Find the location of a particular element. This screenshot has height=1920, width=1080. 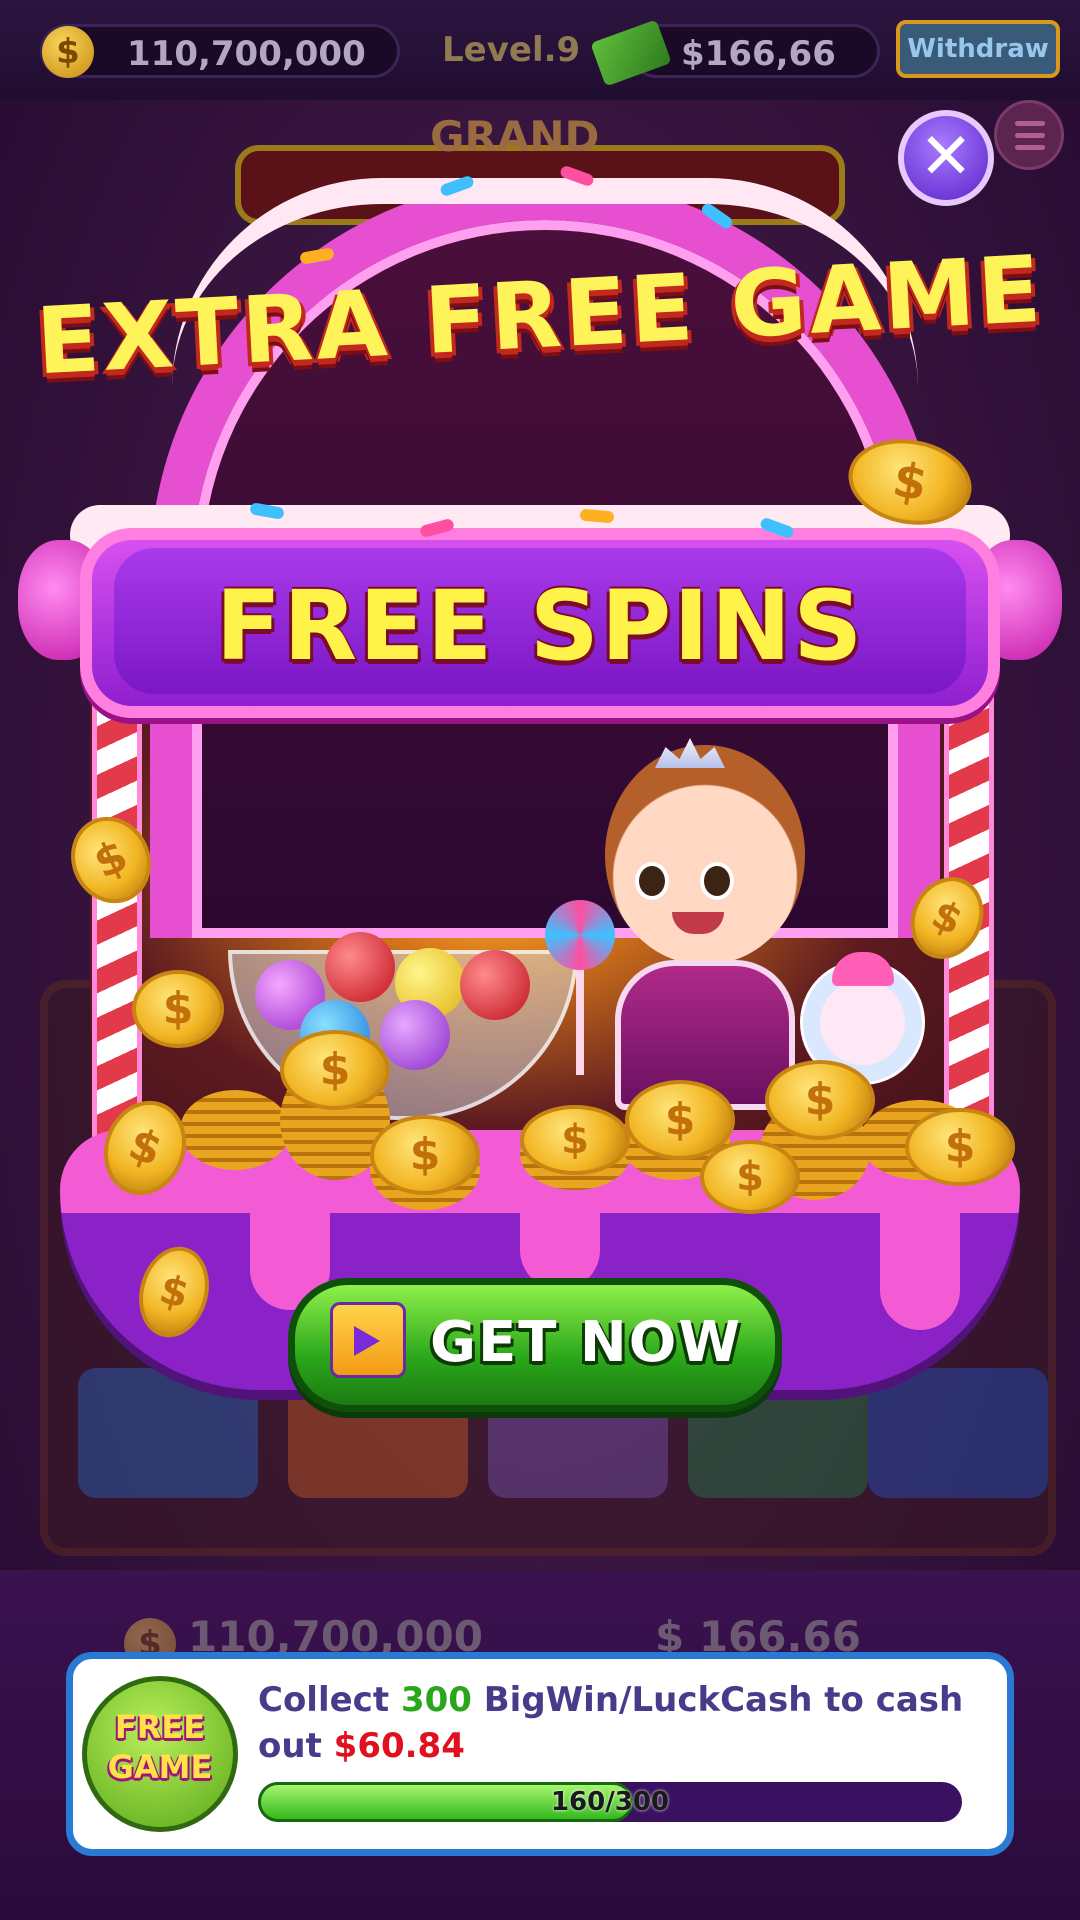

get-now-label: GET NOW is located at coordinates (586, 1342).